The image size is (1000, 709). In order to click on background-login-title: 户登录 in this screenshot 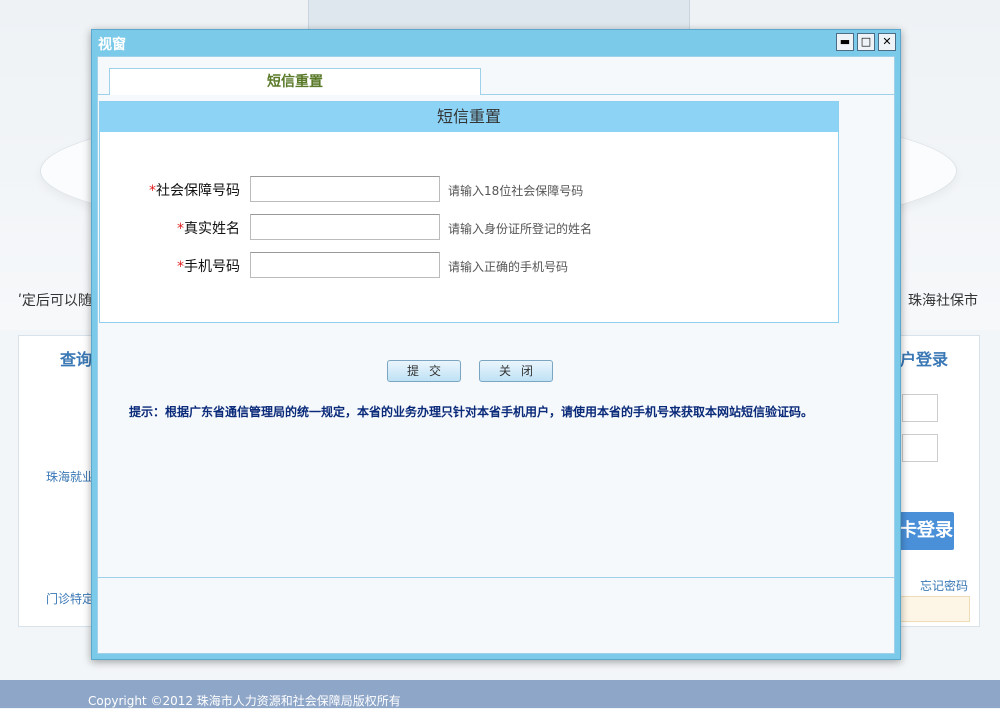, I will do `click(924, 359)`.